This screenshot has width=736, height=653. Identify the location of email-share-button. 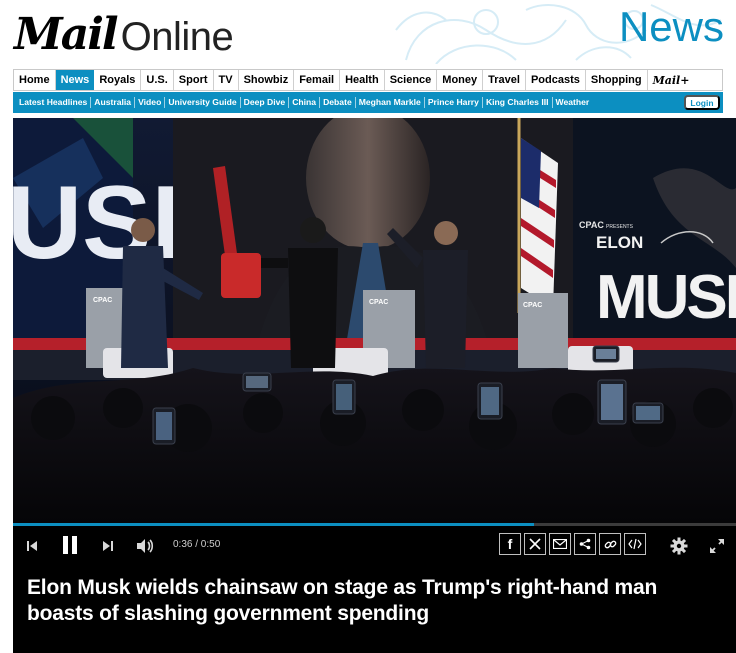
(560, 544).